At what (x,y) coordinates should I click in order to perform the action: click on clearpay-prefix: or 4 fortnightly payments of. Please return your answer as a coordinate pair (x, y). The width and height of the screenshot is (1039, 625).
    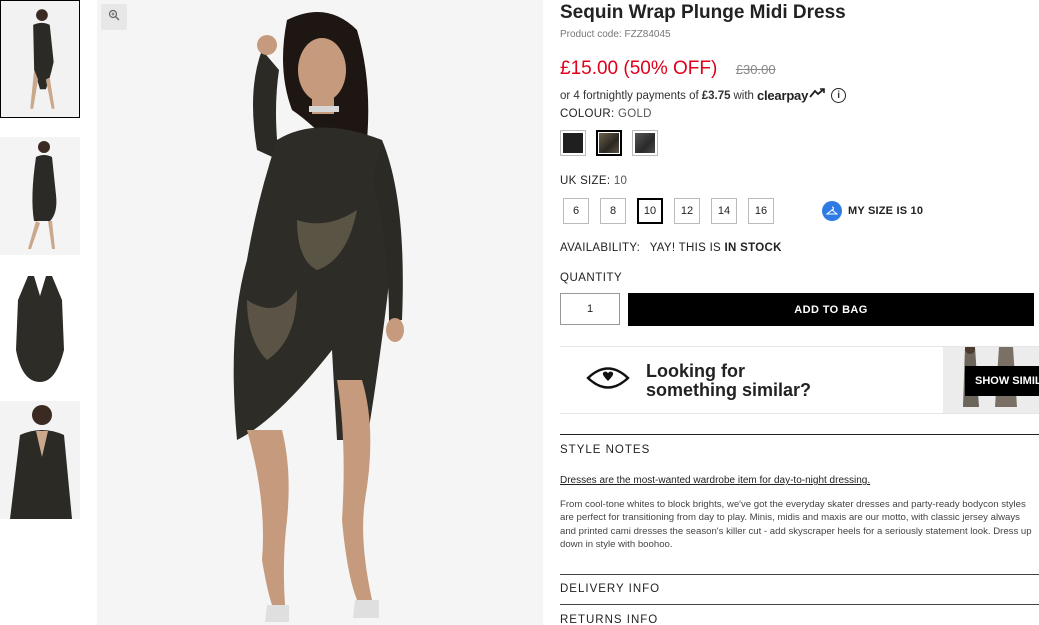
    Looking at the image, I should click on (629, 95).